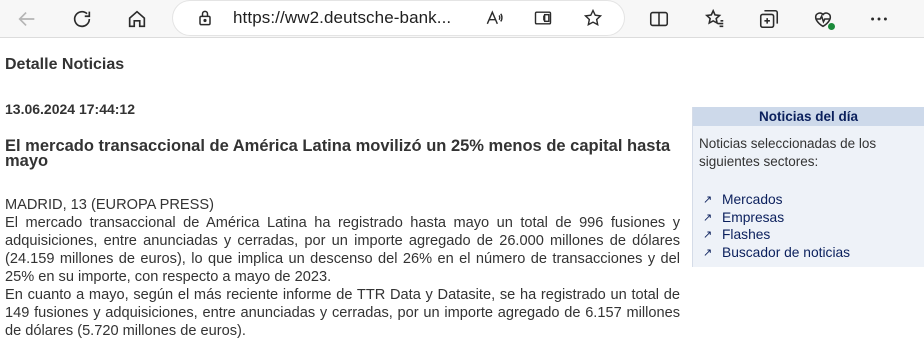 The height and width of the screenshot is (353, 924). I want to click on read-aloud-icon, so click(494, 18).